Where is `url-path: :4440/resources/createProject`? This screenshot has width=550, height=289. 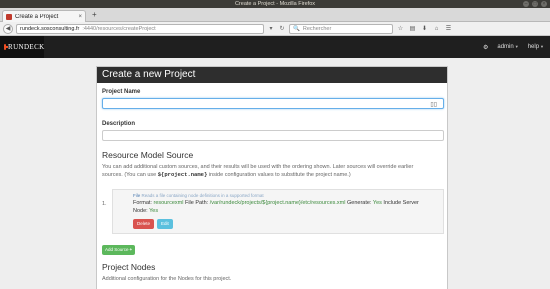
url-path: :4440/resources/createProject is located at coordinates (119, 28).